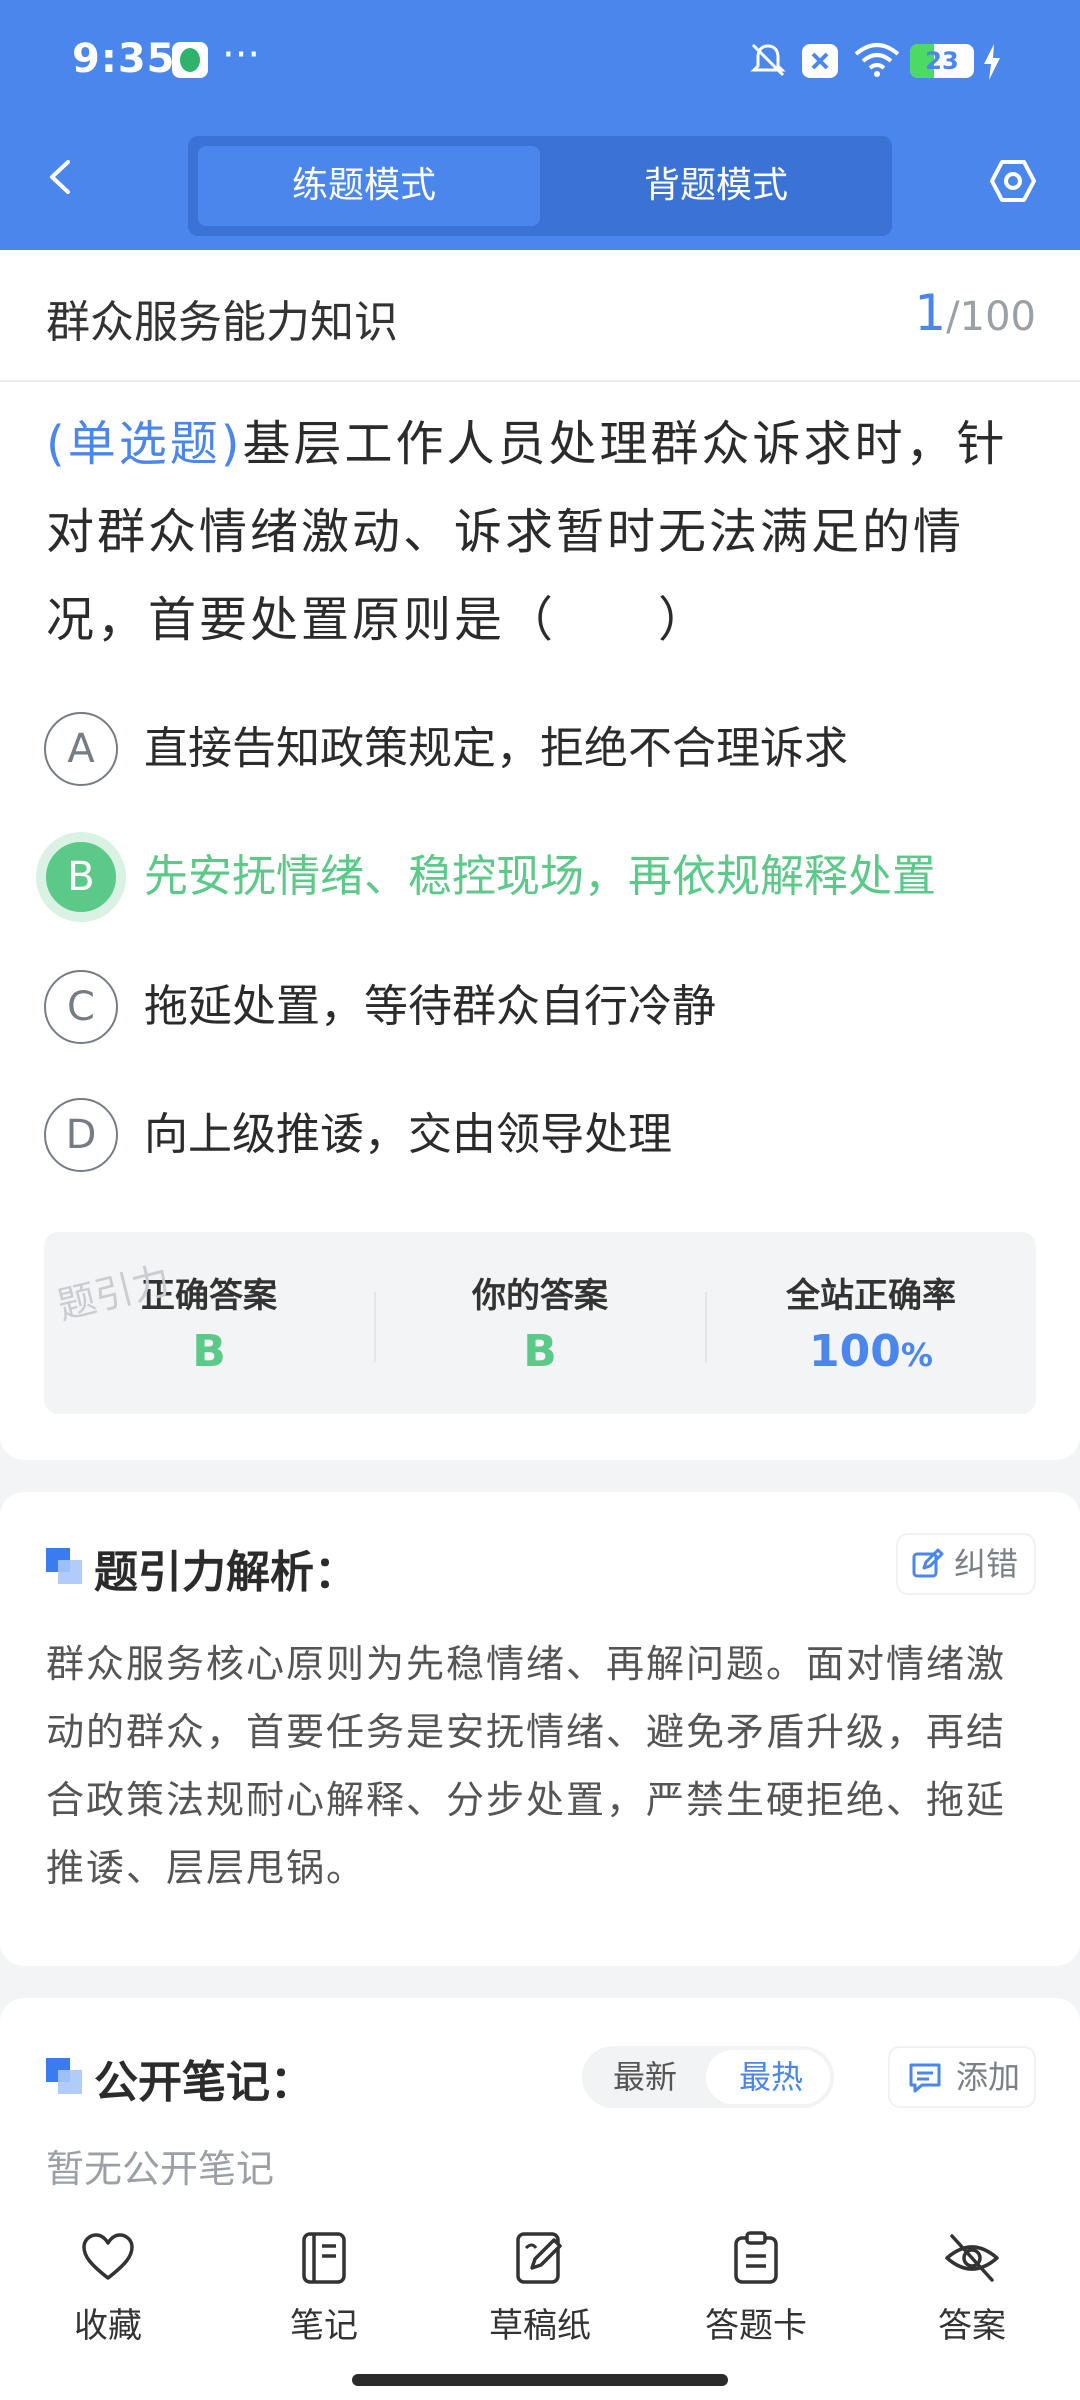 Image resolution: width=1080 pixels, height=2400 pixels. I want to click on edit-icon, so click(928, 1563).